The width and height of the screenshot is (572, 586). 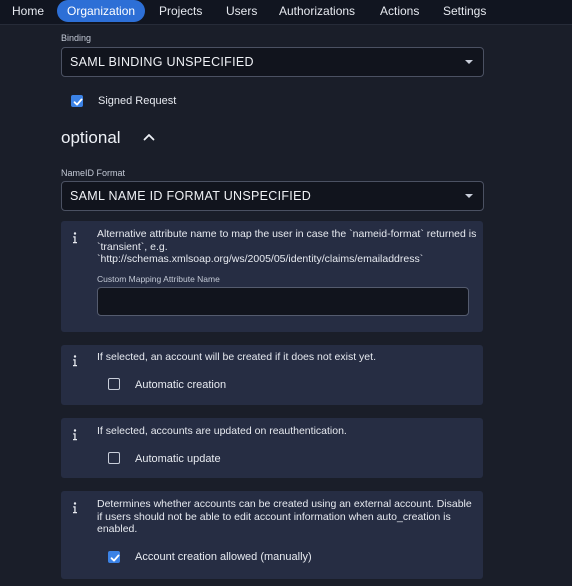 I want to click on nav-divider, so click(x=286, y=24).